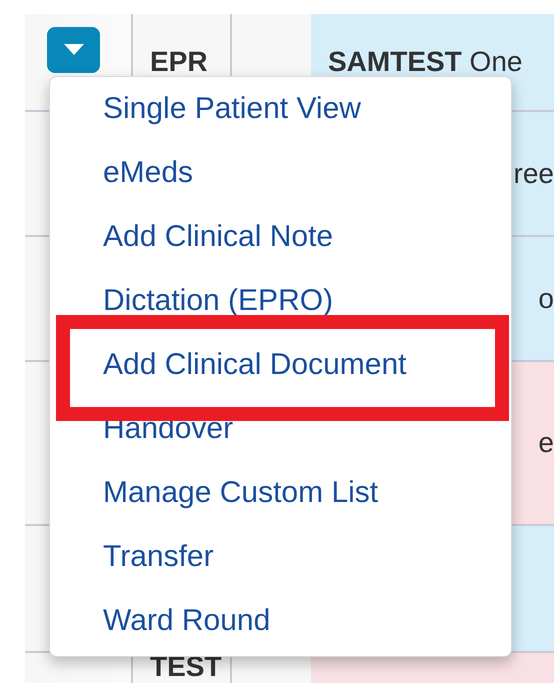  What do you see at coordinates (424, 62) in the screenshot?
I see `patient-name: SAMTEST One` at bounding box center [424, 62].